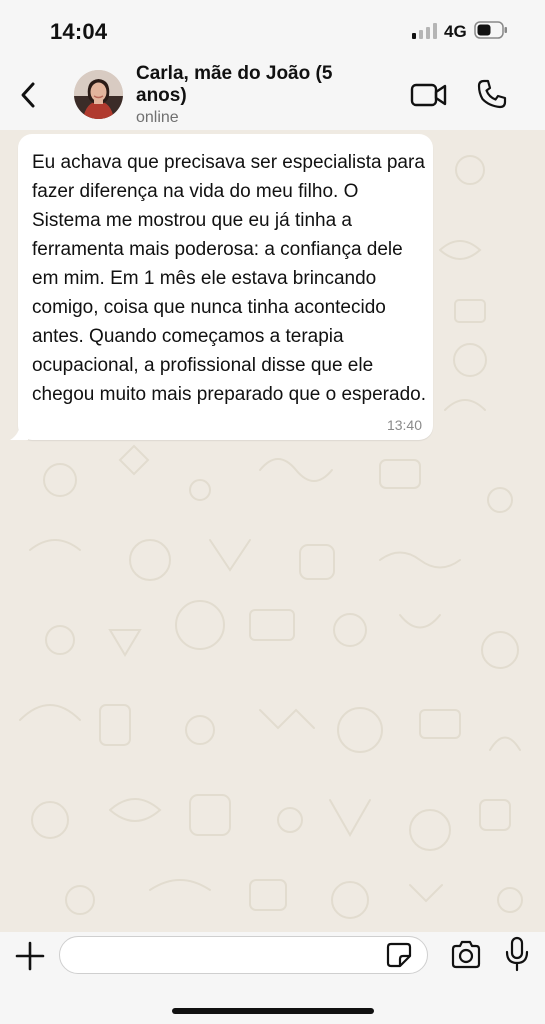 The image size is (545, 1024). Describe the element at coordinates (19, 428) in the screenshot. I see `bubble-tail` at that location.